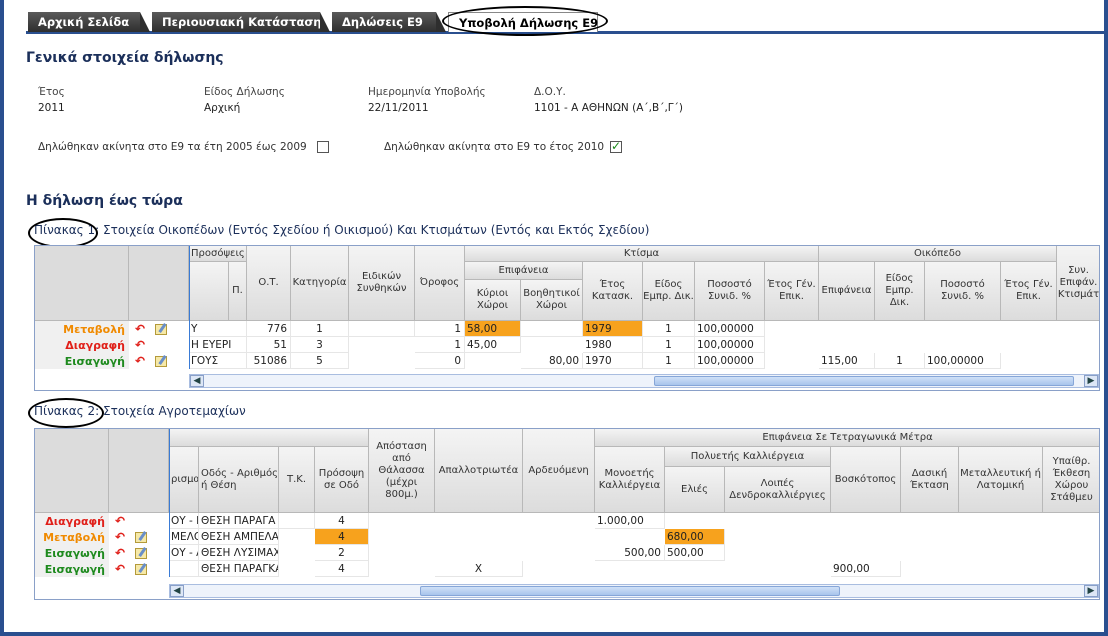 This screenshot has width=1108, height=636. Describe the element at coordinates (269, 345) in the screenshot. I see `t1-r2-ot: 51` at that location.